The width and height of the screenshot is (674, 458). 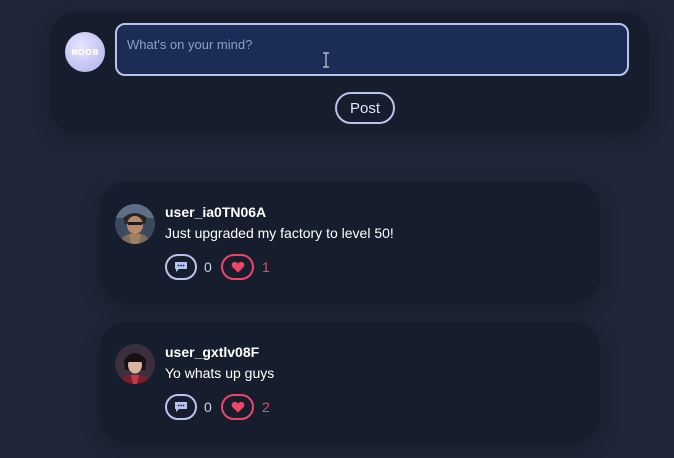 I want to click on current-user-avatar: NOOB, so click(x=85, y=52).